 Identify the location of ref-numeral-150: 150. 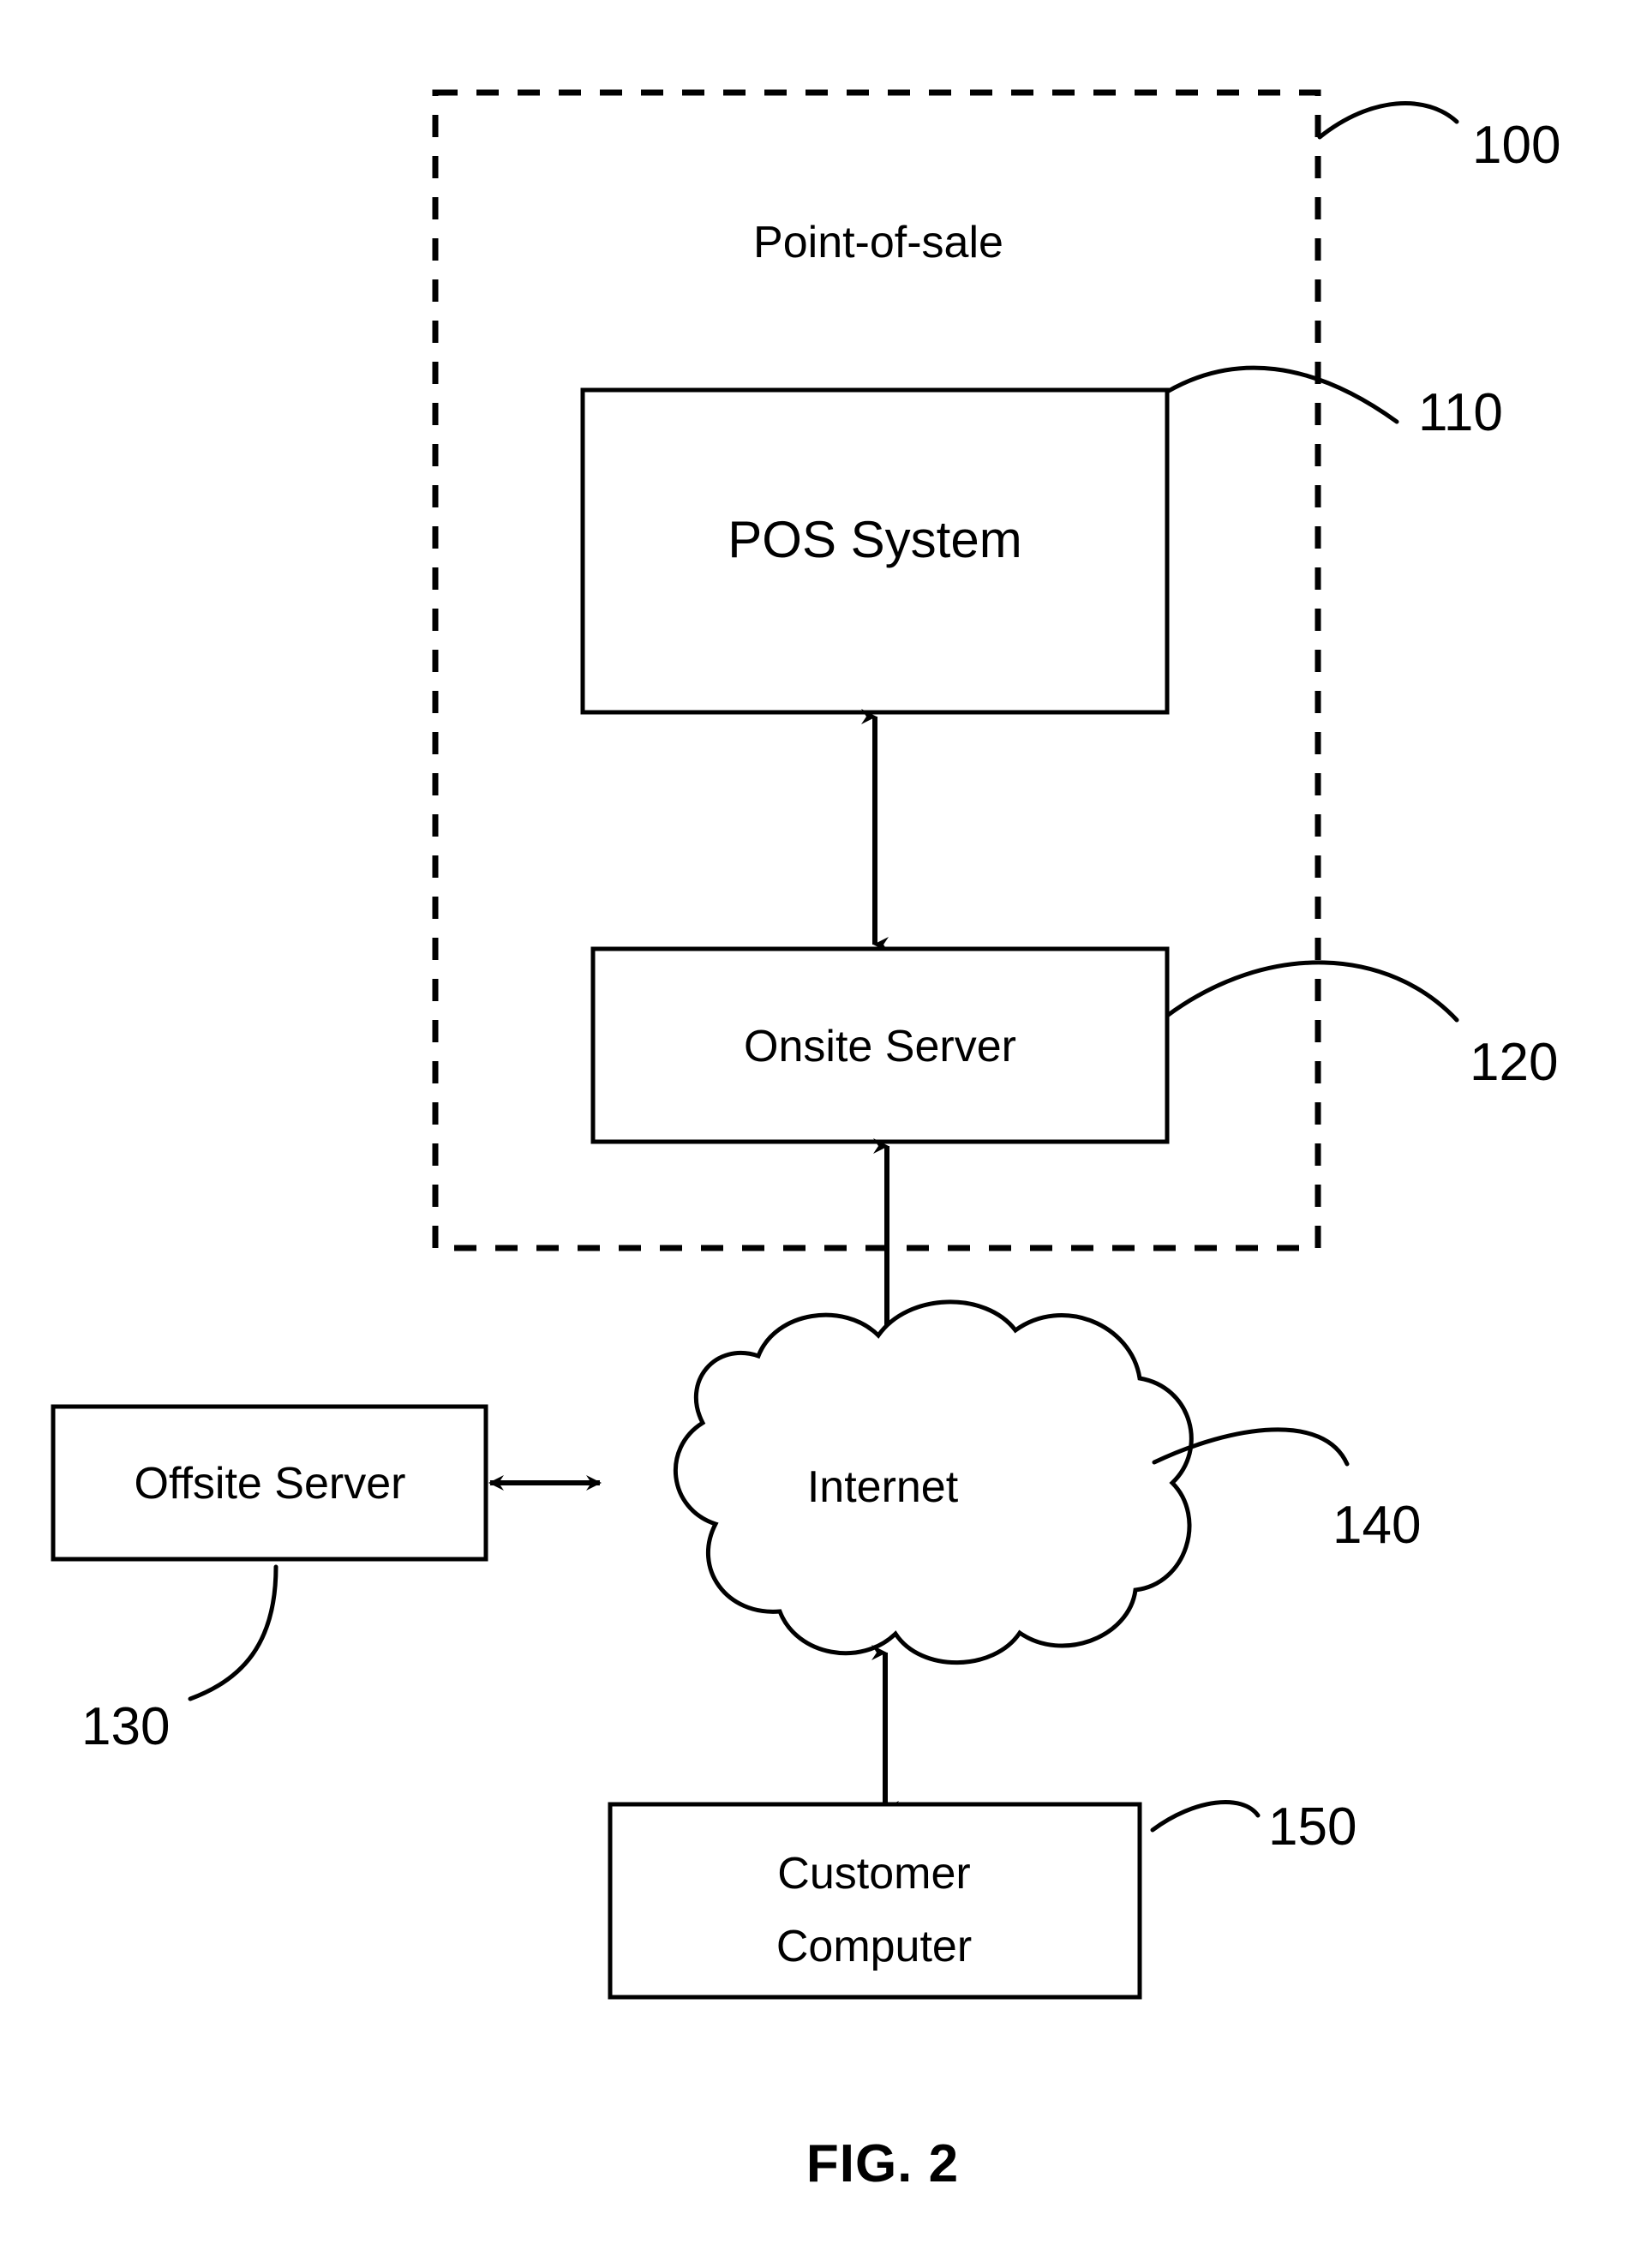
(1312, 1827).